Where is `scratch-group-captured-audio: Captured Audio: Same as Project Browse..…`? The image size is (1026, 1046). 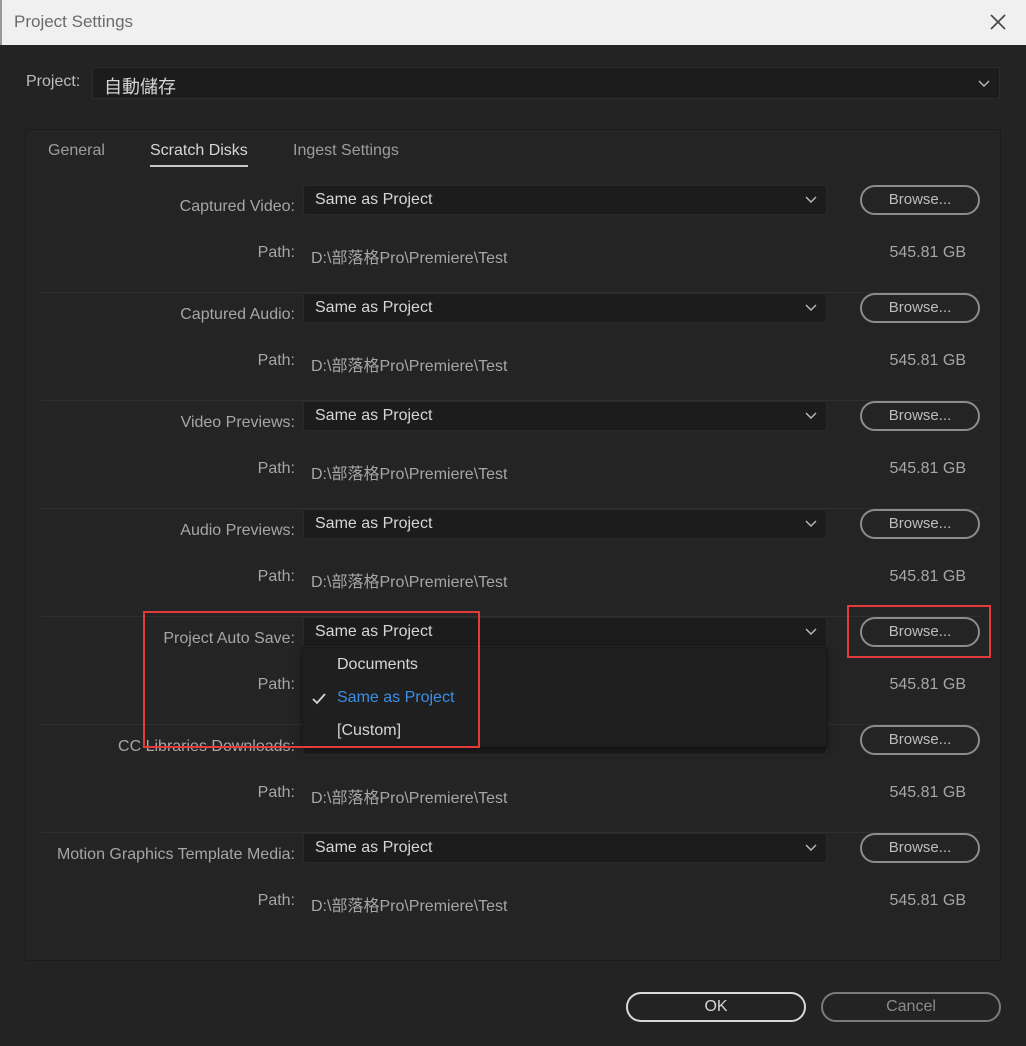
scratch-group-captured-audio: Captured Audio: Same as Project Browse..… is located at coordinates (511, 347).